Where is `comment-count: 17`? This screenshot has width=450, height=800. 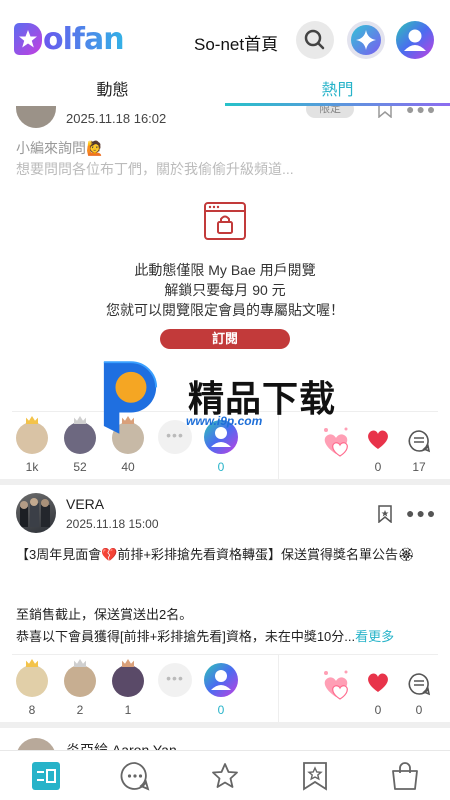
comment-count: 17 is located at coordinates (419, 467).